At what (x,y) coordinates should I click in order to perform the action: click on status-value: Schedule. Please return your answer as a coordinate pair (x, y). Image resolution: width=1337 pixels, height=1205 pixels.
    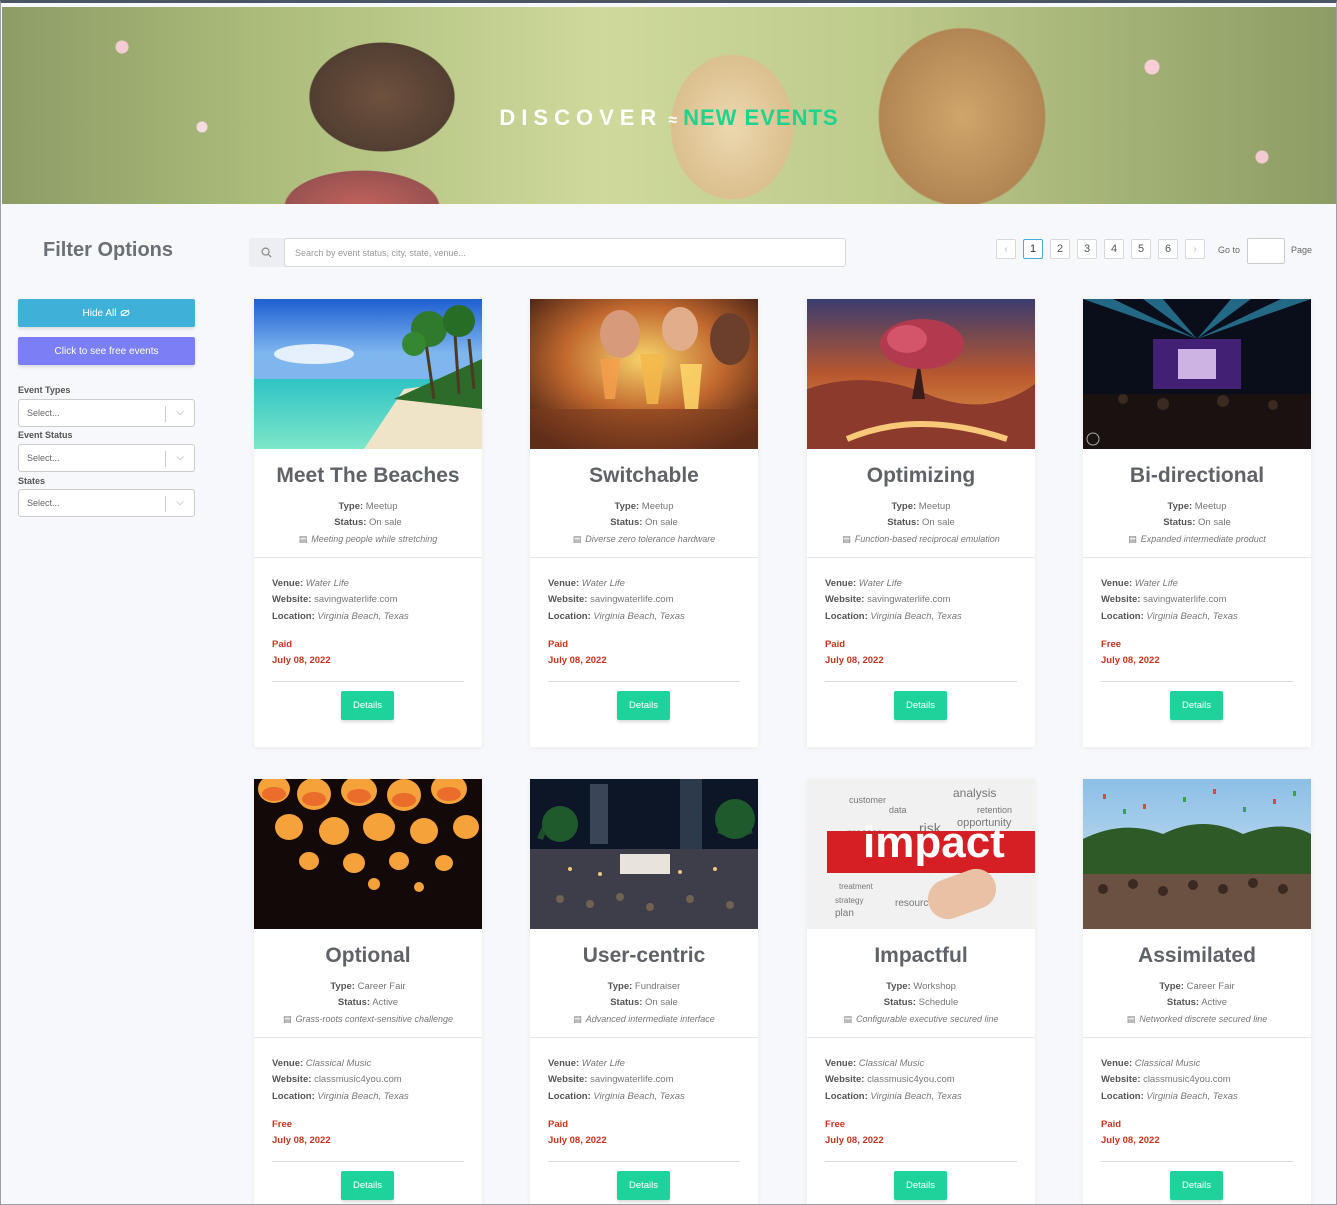
    Looking at the image, I should click on (938, 1002).